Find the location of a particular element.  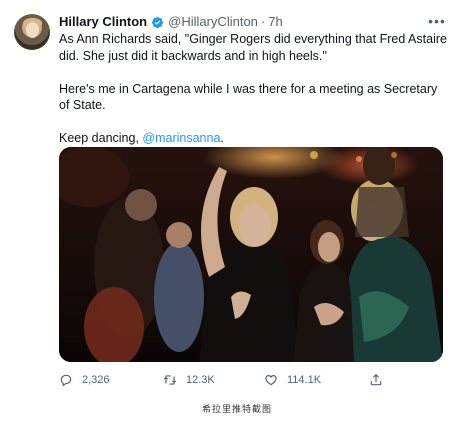

reply-count: 2,326 is located at coordinates (96, 380).